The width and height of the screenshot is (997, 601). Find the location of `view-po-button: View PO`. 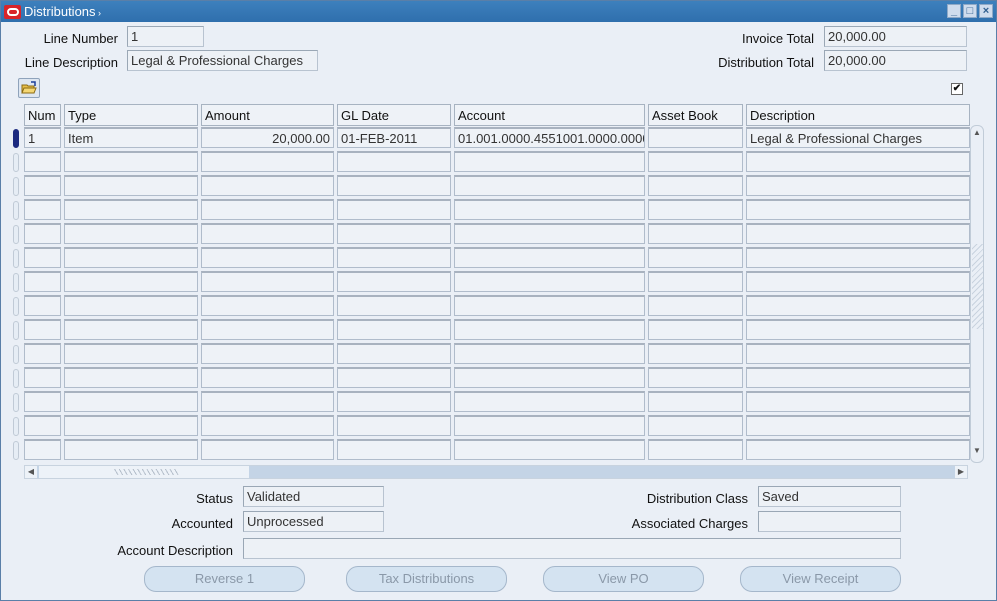

view-po-button: View PO is located at coordinates (623, 579).